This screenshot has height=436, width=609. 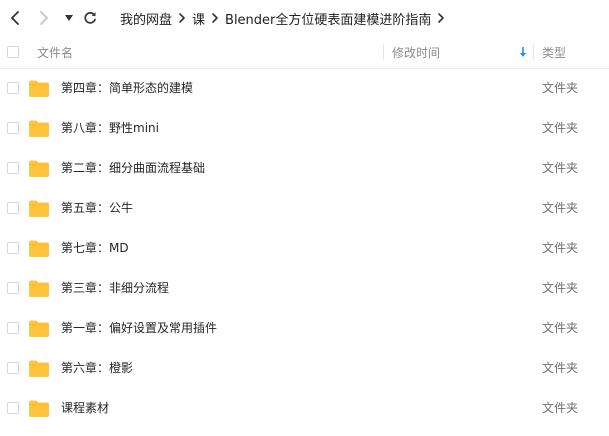 What do you see at coordinates (55, 52) in the screenshot?
I see `column-name-header: 文件名` at bounding box center [55, 52].